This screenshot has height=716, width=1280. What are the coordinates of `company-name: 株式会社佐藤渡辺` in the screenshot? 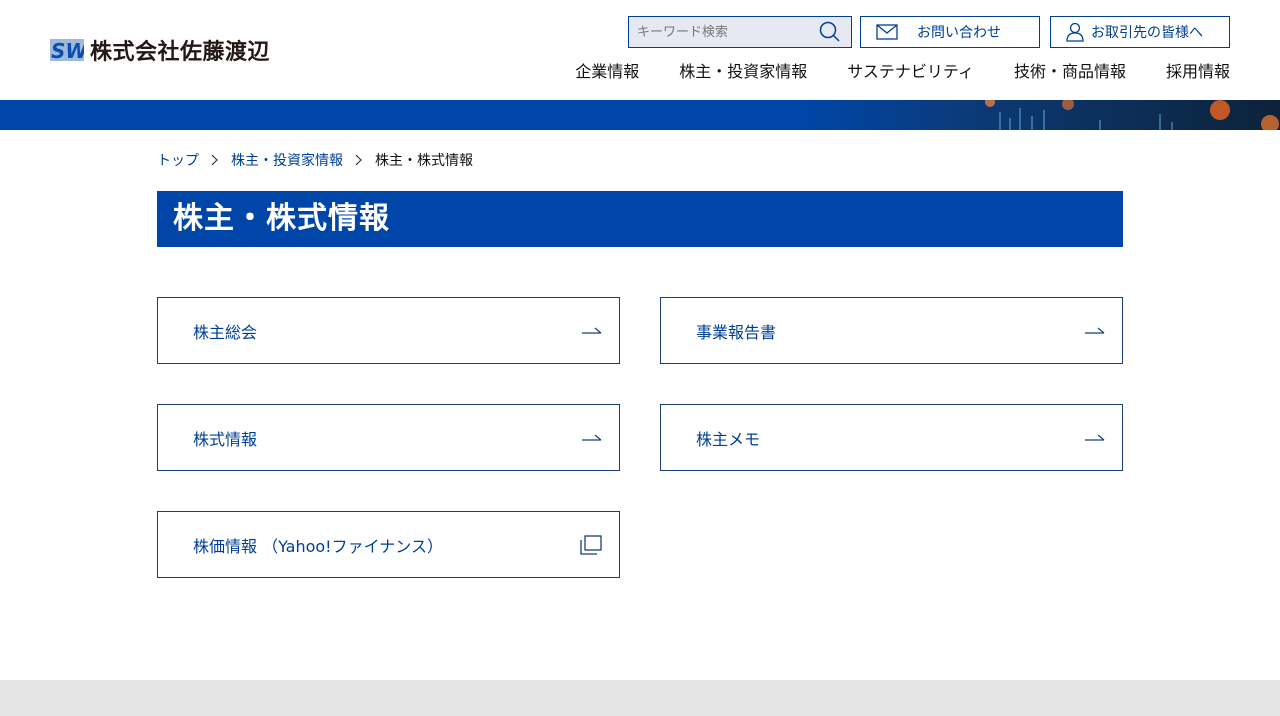 It's located at (180, 52).